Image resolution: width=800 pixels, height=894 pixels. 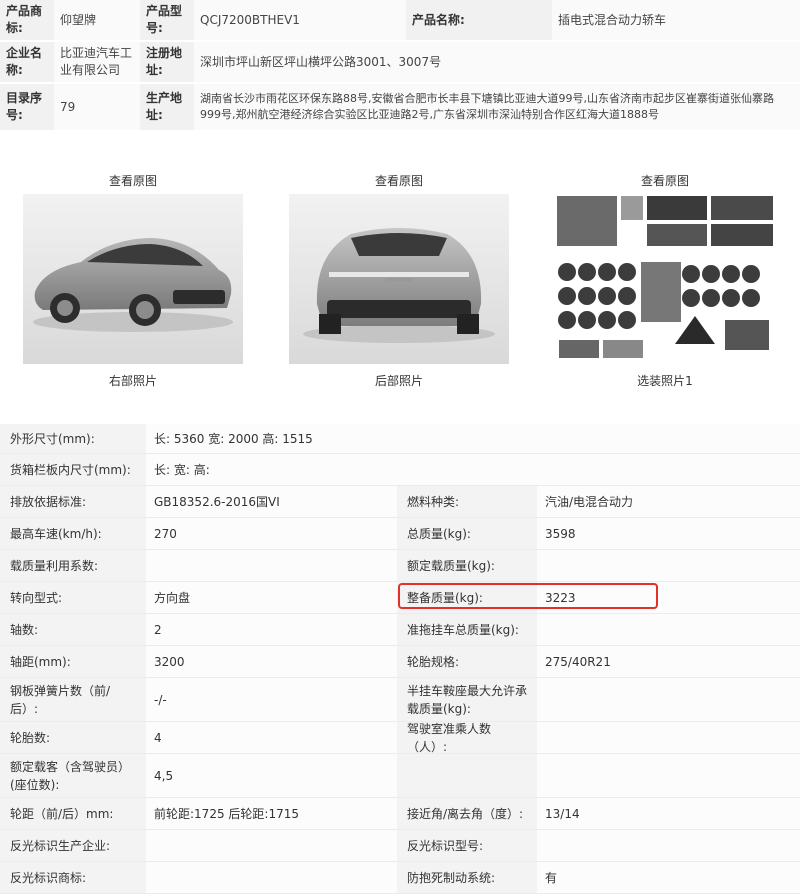 I want to click on axles-value: 2, so click(x=271, y=629).